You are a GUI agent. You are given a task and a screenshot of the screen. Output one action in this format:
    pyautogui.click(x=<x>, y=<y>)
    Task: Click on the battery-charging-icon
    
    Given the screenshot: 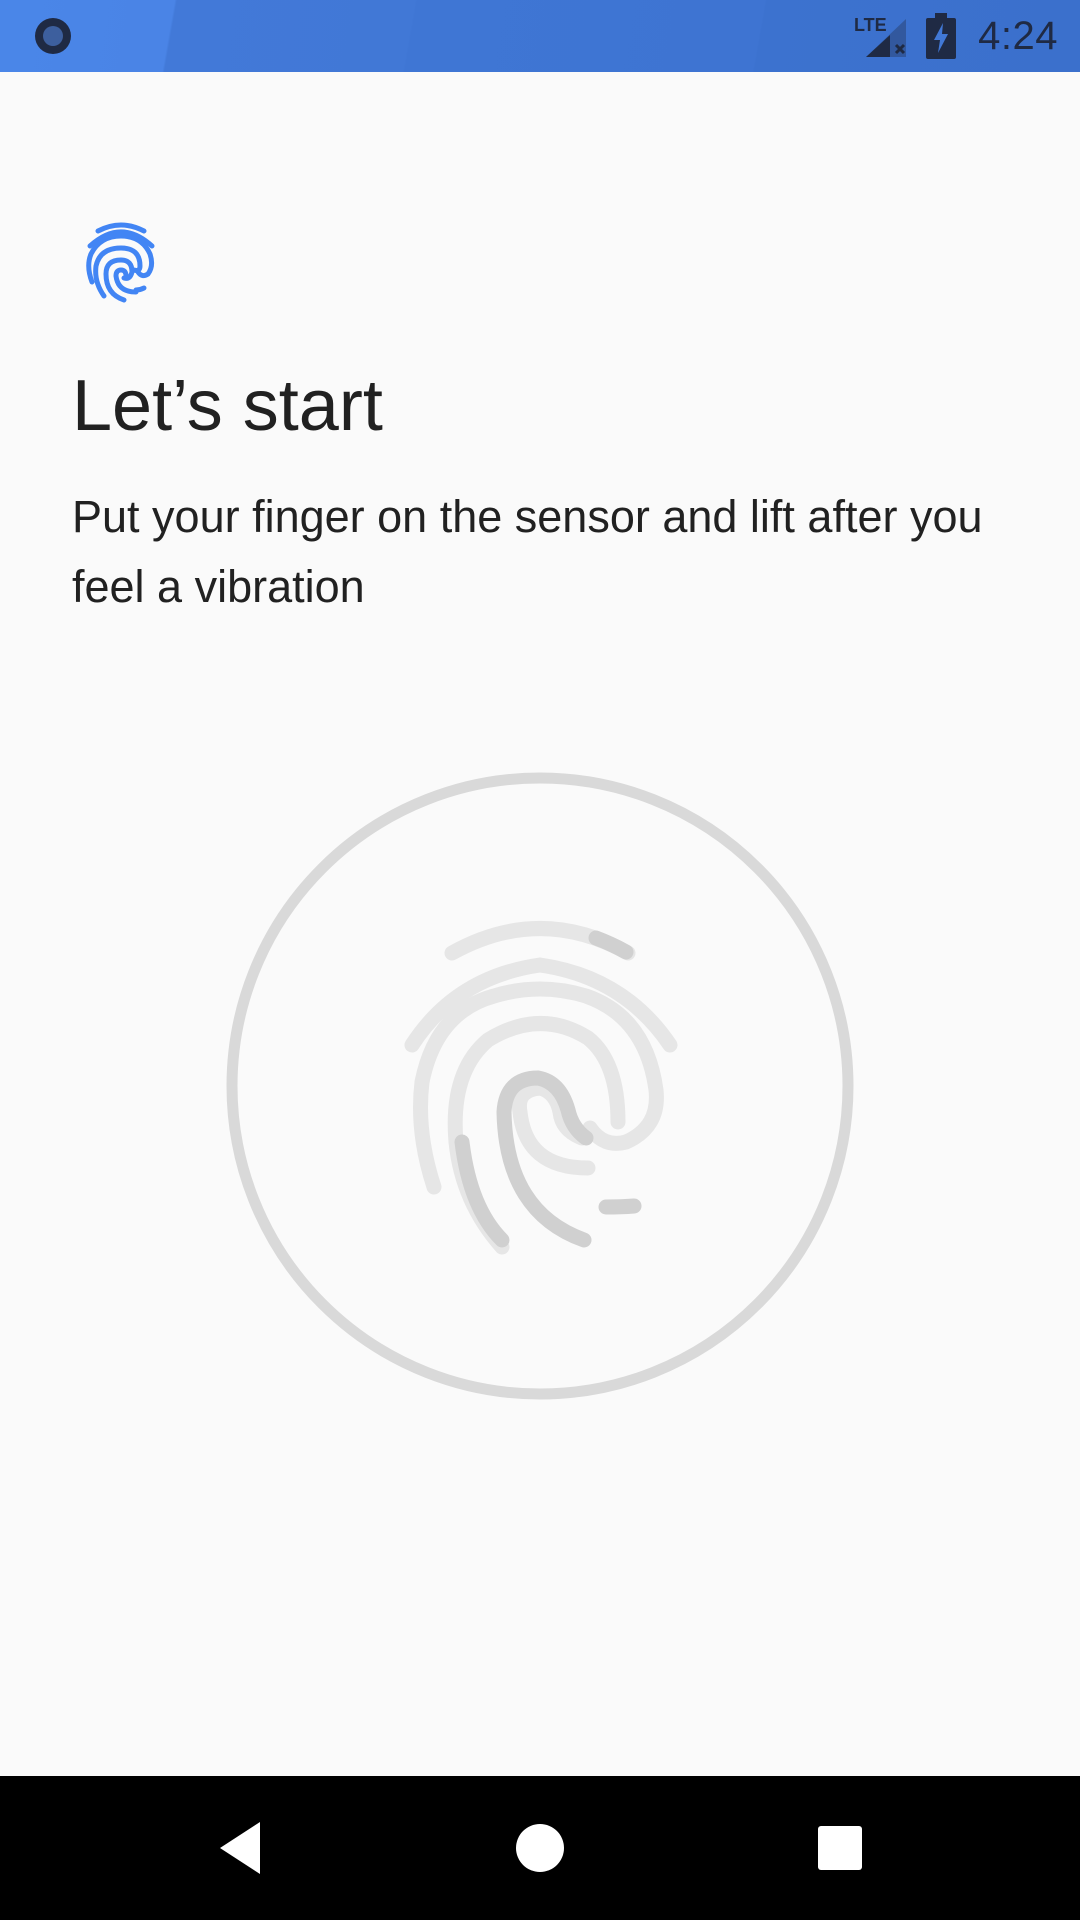 What is the action you would take?
    pyautogui.click(x=941, y=36)
    